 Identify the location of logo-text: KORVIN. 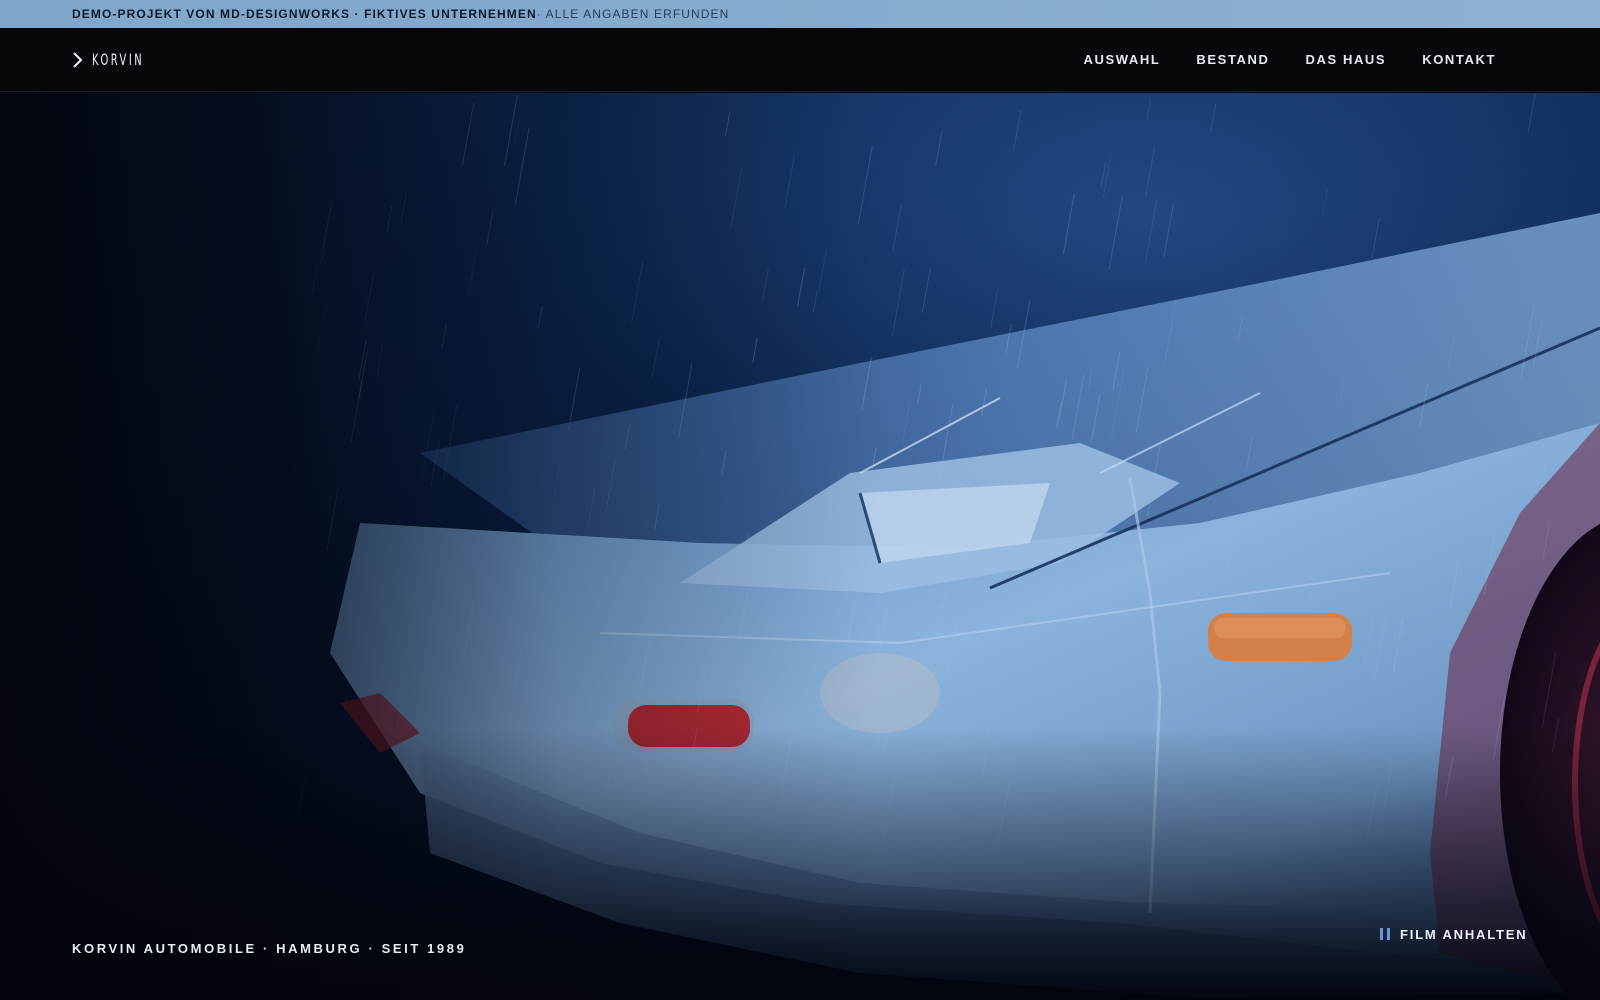
(118, 59).